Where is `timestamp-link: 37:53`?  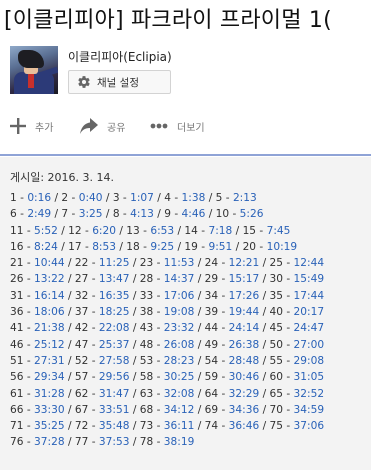
timestamp-link: 37:53 is located at coordinates (114, 442).